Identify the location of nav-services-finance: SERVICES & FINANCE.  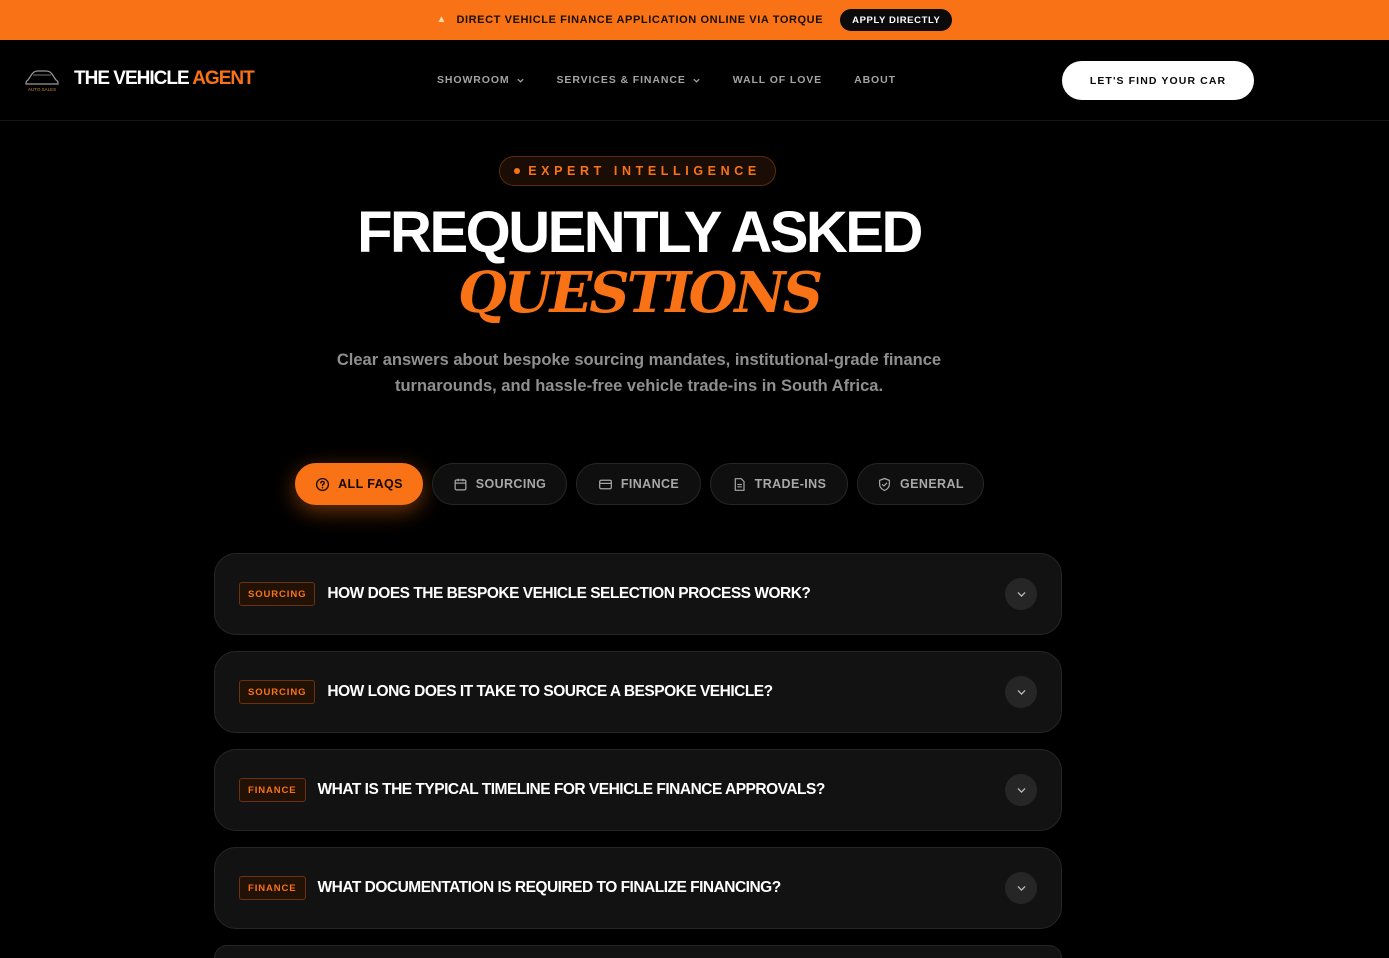
(629, 80).